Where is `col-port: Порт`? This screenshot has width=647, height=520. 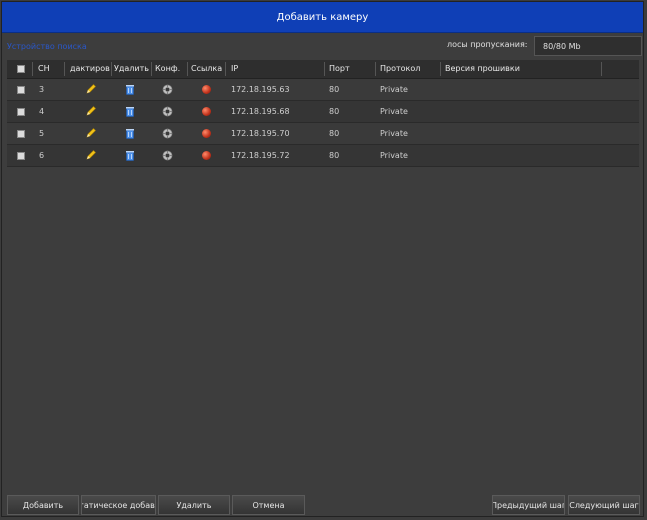
col-port: Порт is located at coordinates (339, 68).